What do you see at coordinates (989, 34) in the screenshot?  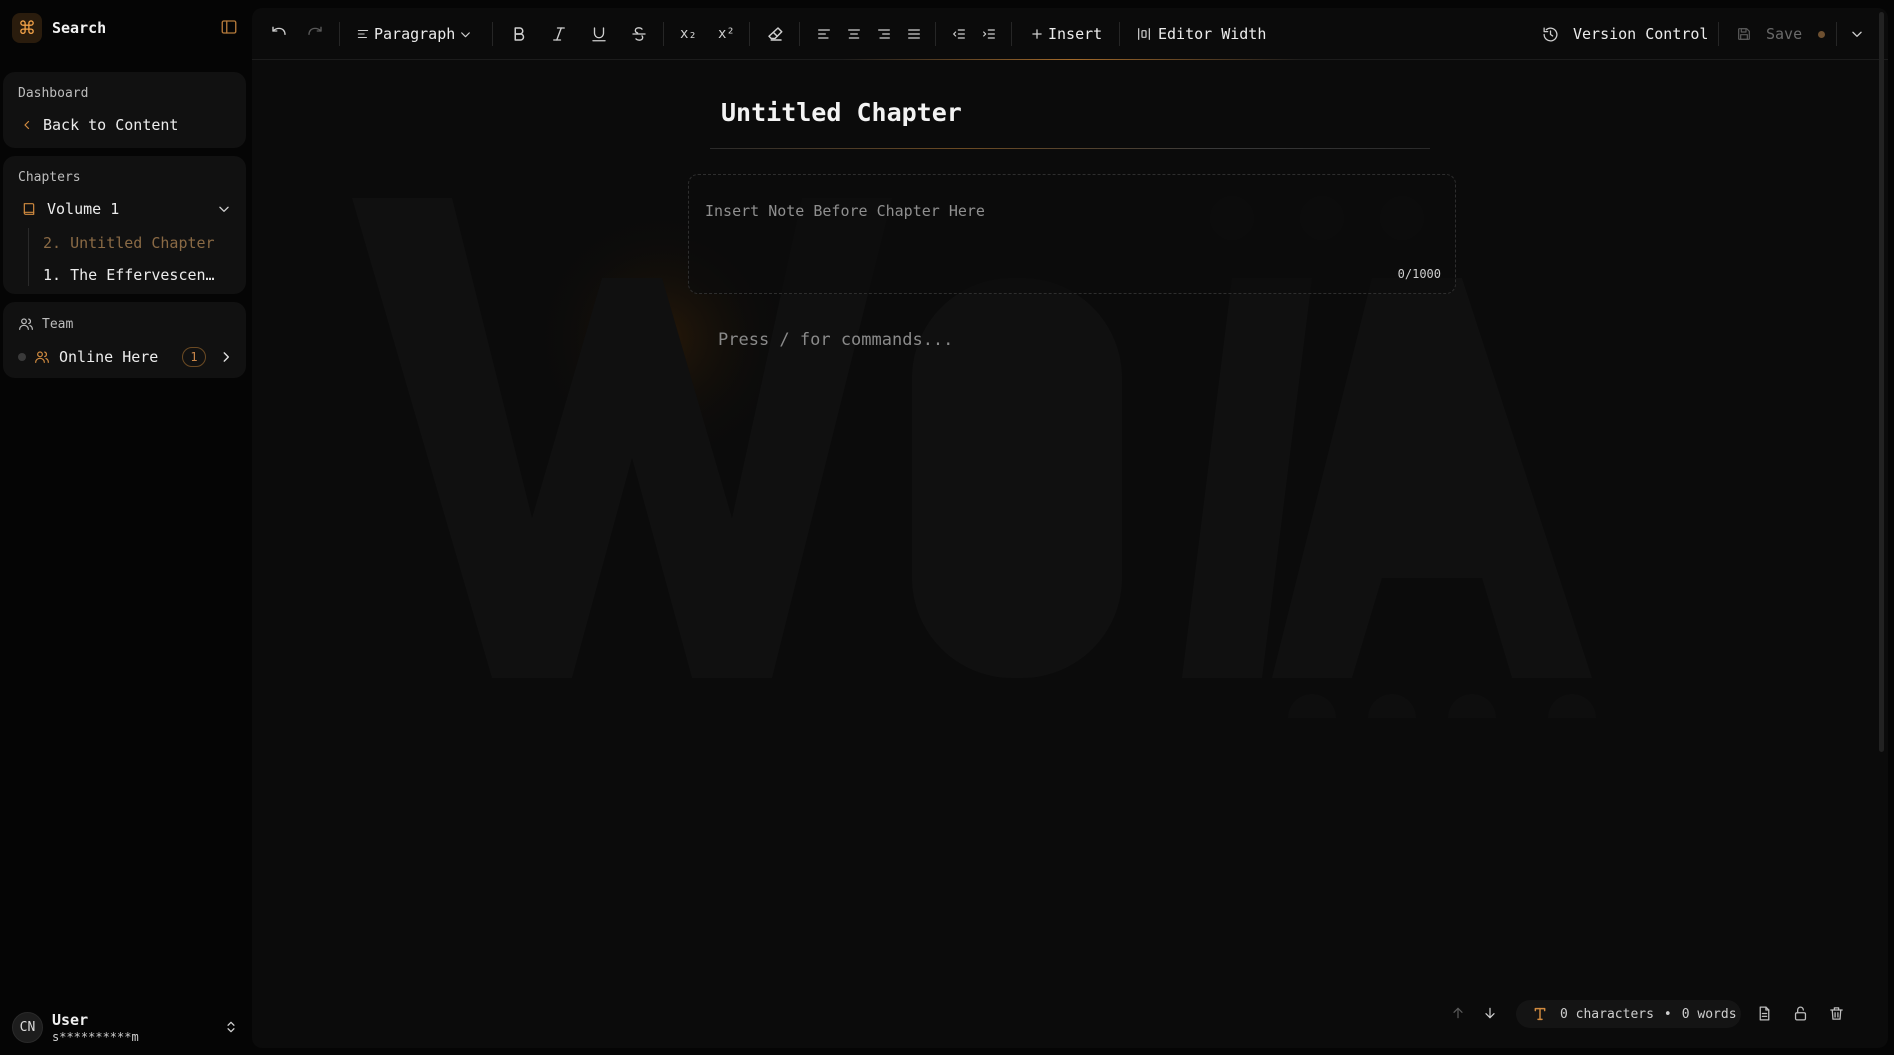 I see `indent-icon` at bounding box center [989, 34].